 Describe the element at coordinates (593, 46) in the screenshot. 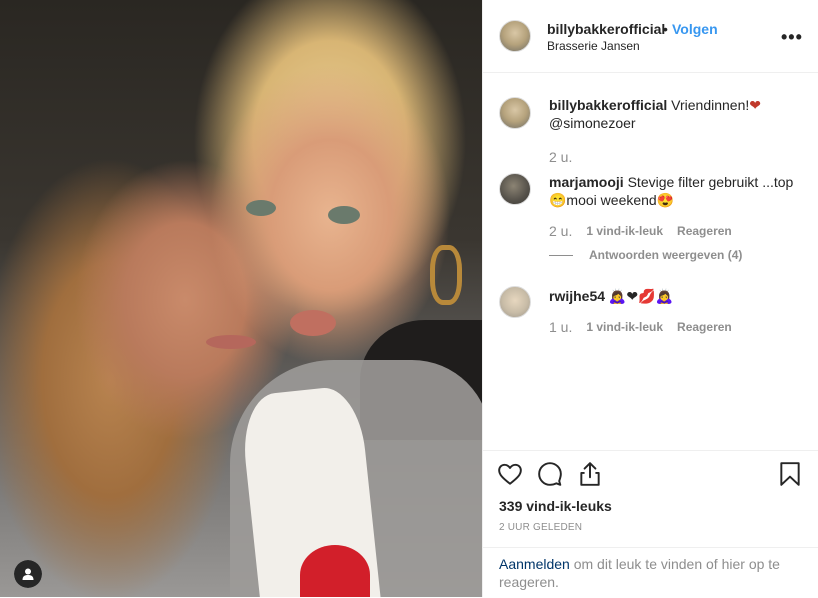

I see `location-link: Brasserie Jansen` at that location.